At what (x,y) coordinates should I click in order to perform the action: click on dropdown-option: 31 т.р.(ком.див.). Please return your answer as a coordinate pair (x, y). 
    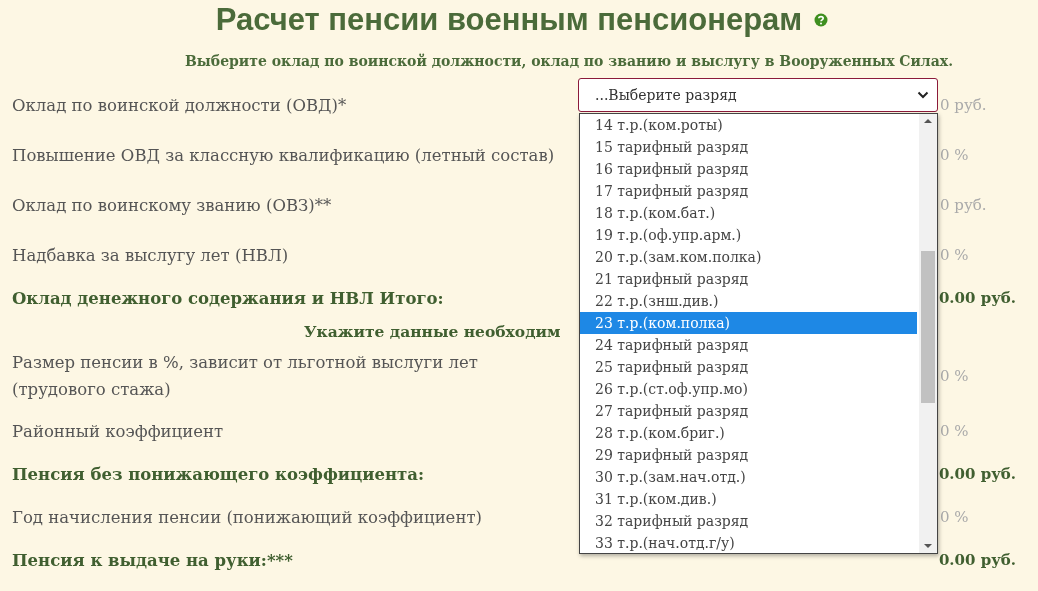
    Looking at the image, I should click on (749, 499).